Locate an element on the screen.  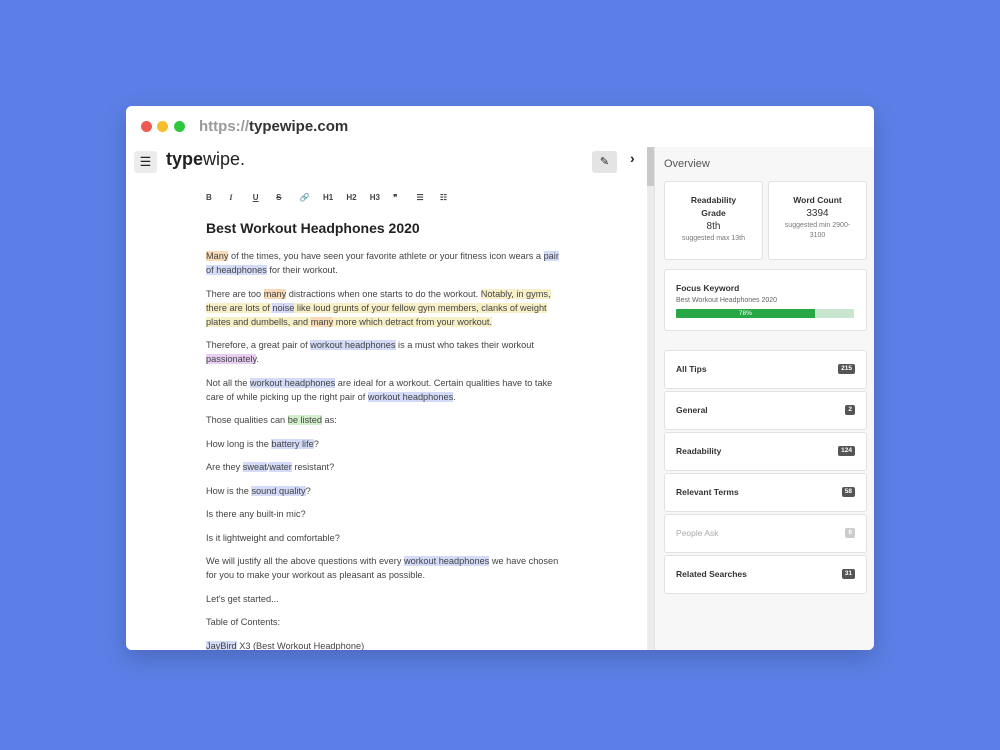
highlight-keyword: sound quality is located at coordinates (278, 490).